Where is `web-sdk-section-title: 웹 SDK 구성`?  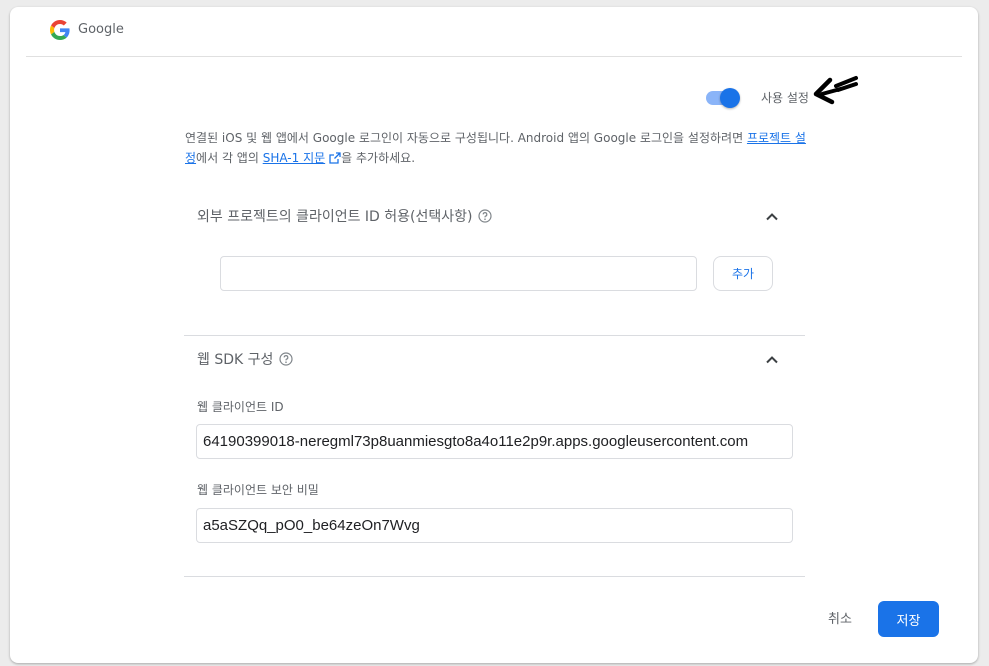 web-sdk-section-title: 웹 SDK 구성 is located at coordinates (245, 359).